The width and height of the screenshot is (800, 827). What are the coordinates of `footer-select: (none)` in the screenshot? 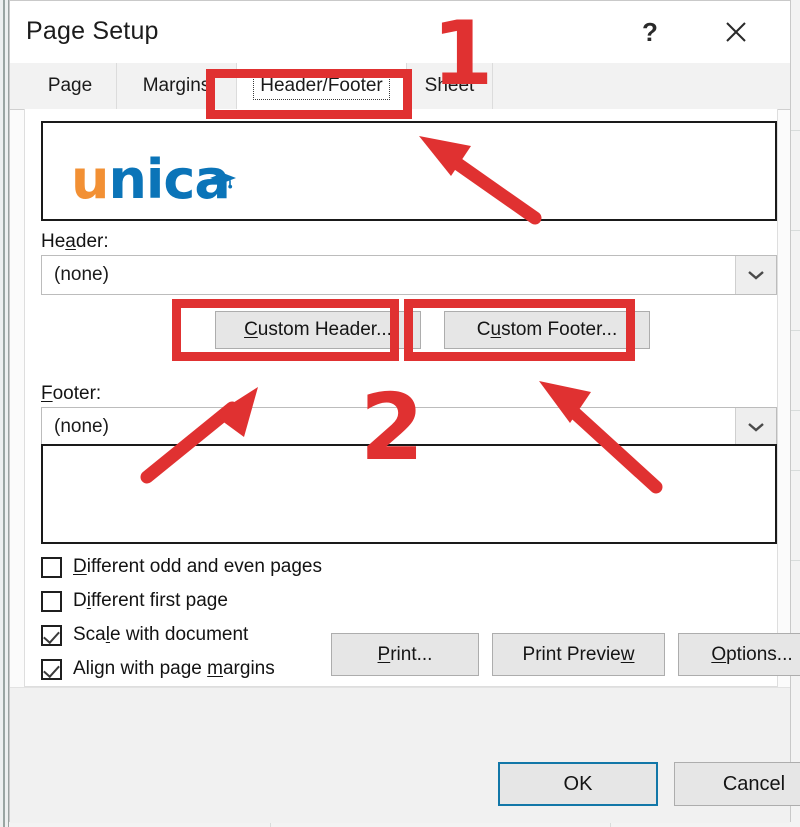 It's located at (409, 427).